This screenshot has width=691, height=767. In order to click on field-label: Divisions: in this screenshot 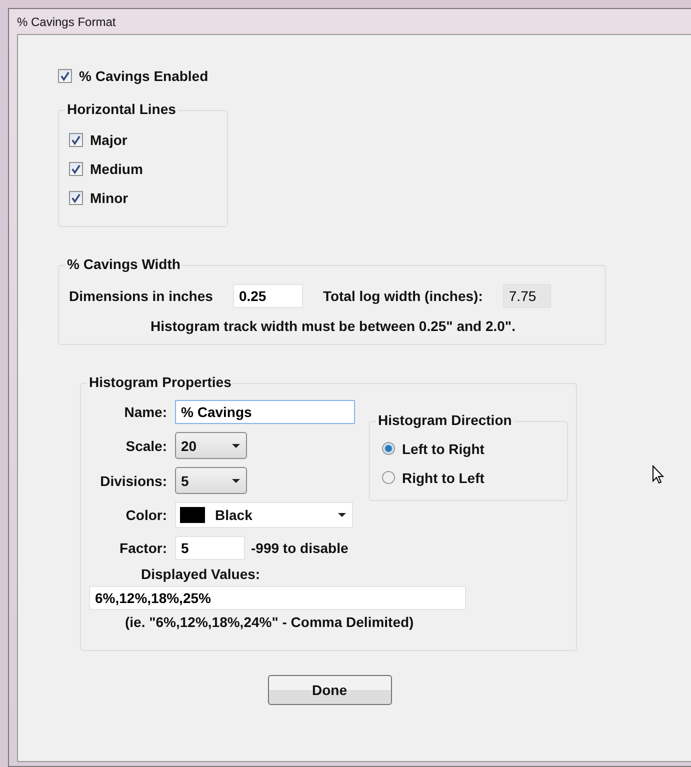, I will do `click(133, 480)`.